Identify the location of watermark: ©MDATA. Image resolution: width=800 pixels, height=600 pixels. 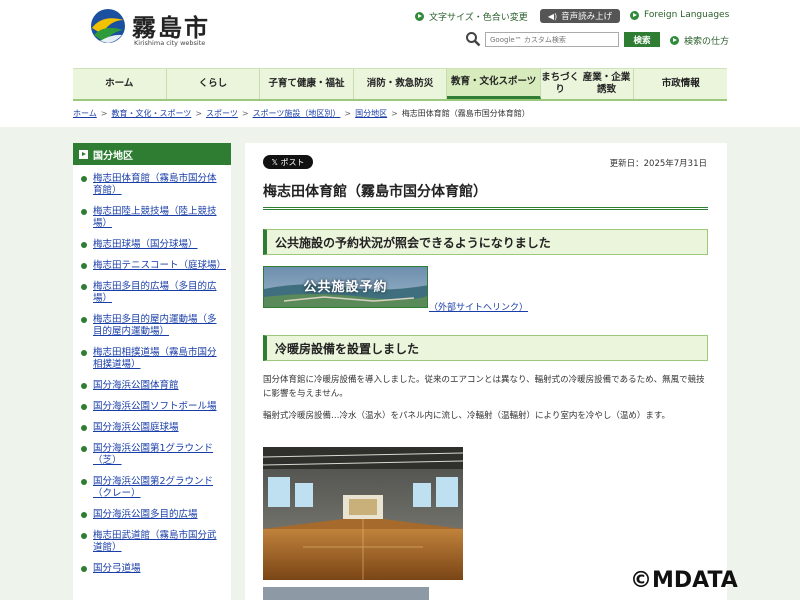
(684, 580).